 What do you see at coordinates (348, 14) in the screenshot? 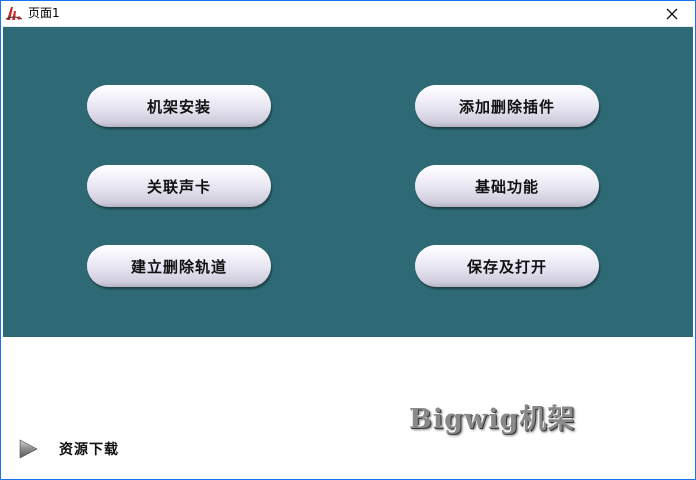
I see `title-bar: 页面1` at bounding box center [348, 14].